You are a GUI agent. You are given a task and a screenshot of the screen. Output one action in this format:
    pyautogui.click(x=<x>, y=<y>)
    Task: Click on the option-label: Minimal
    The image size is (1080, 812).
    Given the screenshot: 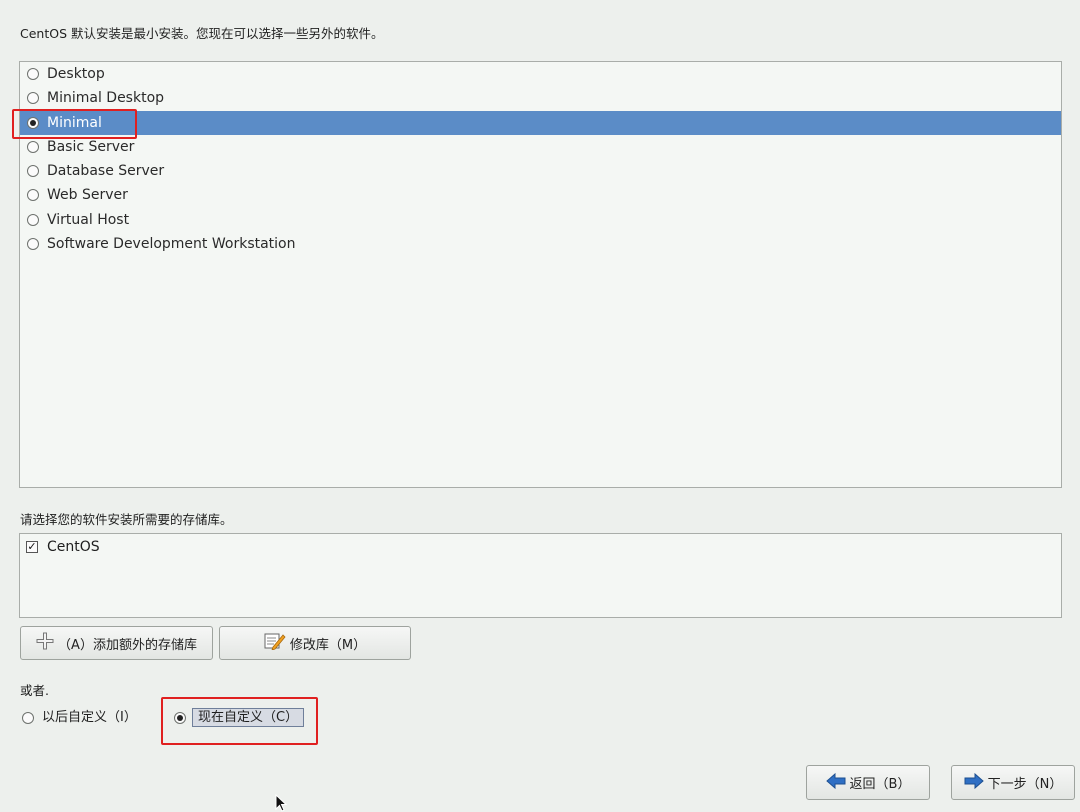 What is the action you would take?
    pyautogui.click(x=74, y=123)
    